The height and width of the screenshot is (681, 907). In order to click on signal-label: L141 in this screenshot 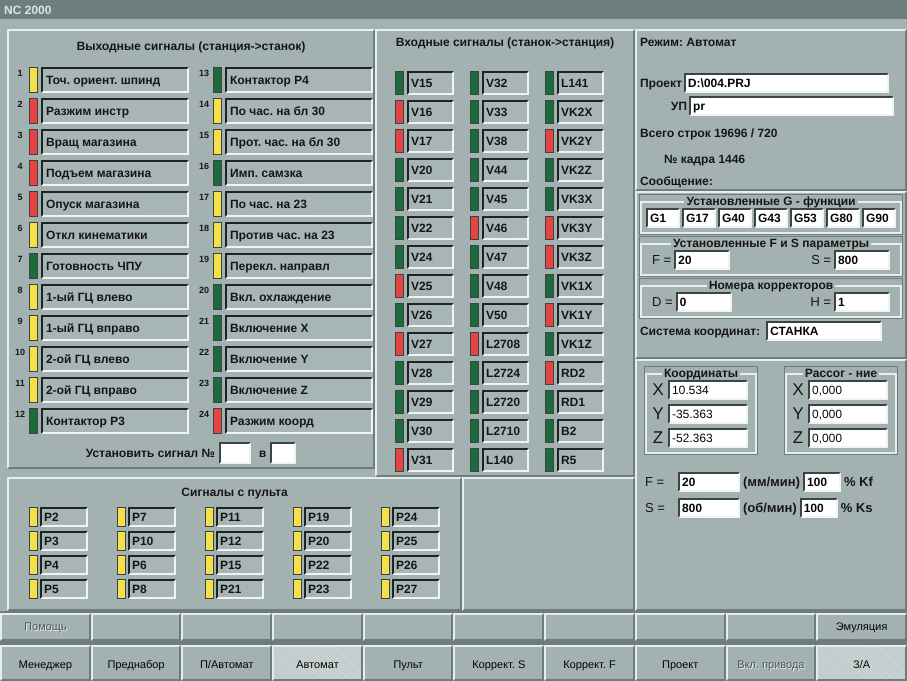, I will do `click(580, 83)`.